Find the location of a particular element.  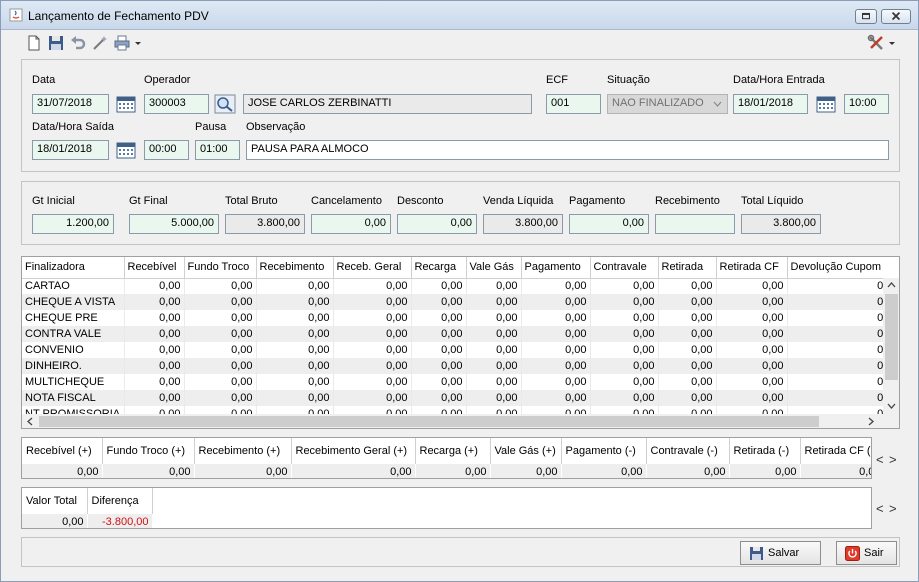

grid-column-header: Recebimento is located at coordinates (295, 268).